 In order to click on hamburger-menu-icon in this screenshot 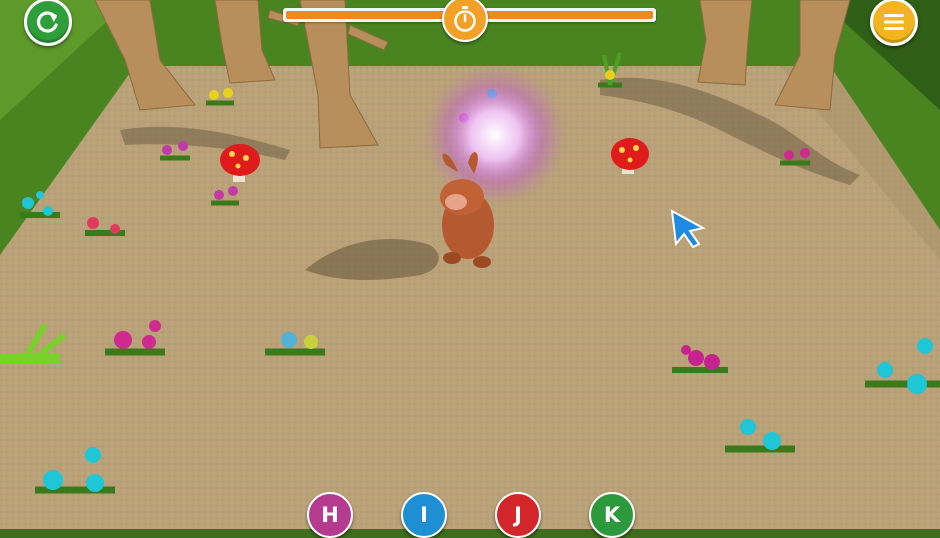, I will do `click(894, 22)`.